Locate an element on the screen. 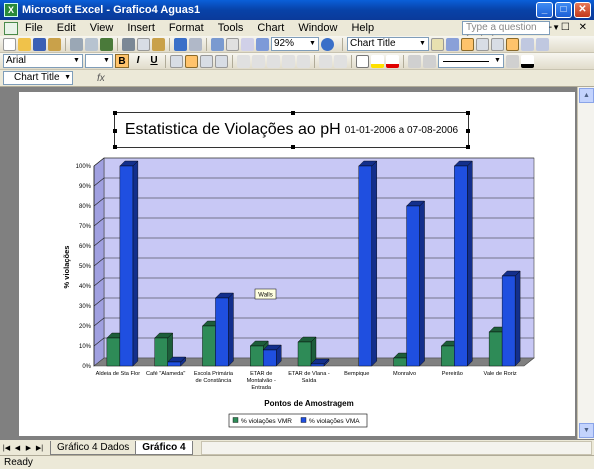 This screenshot has height=469, width=594. scroll-down-icon: ▼ is located at coordinates (586, 430).